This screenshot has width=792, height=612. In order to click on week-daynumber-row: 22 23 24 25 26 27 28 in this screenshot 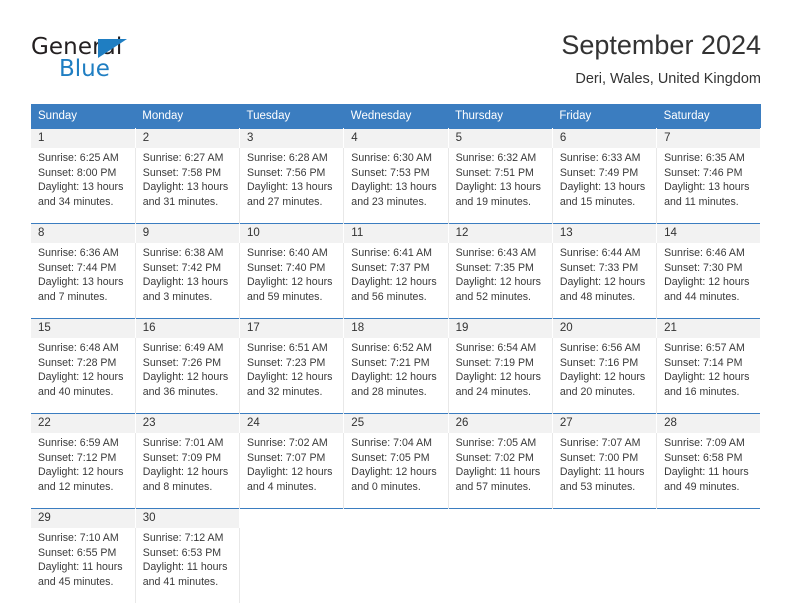, I will do `click(396, 423)`.